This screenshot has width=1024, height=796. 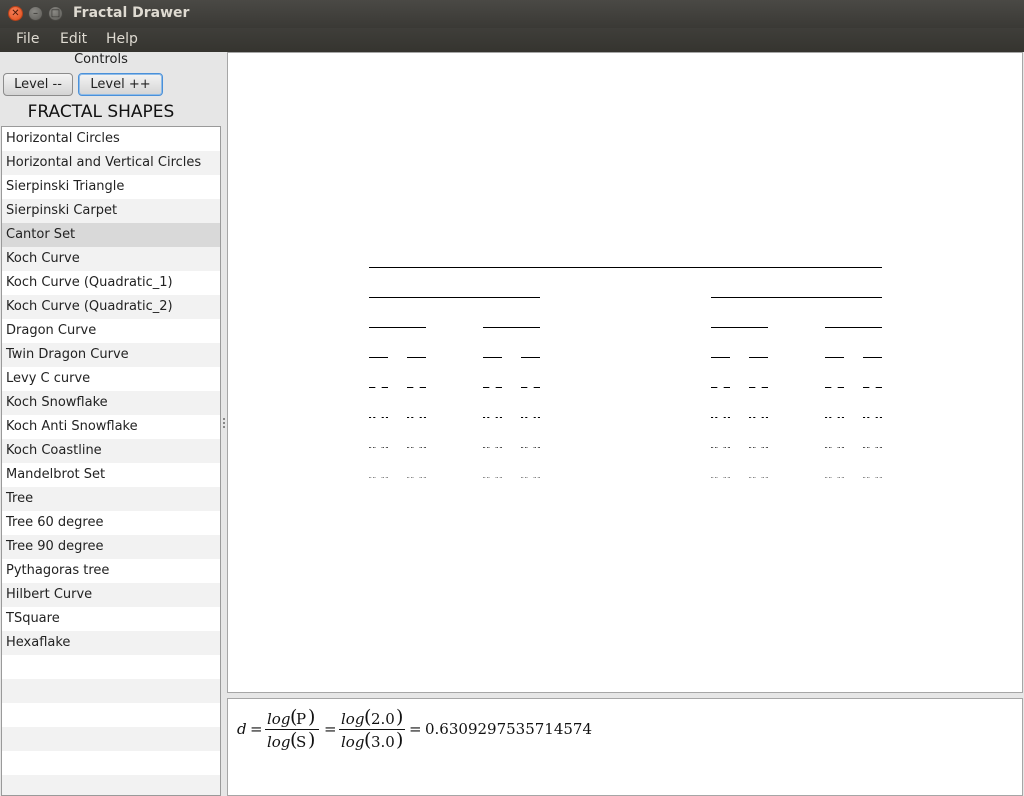 What do you see at coordinates (111, 259) in the screenshot?
I see `shape-list-item: Koch Curve` at bounding box center [111, 259].